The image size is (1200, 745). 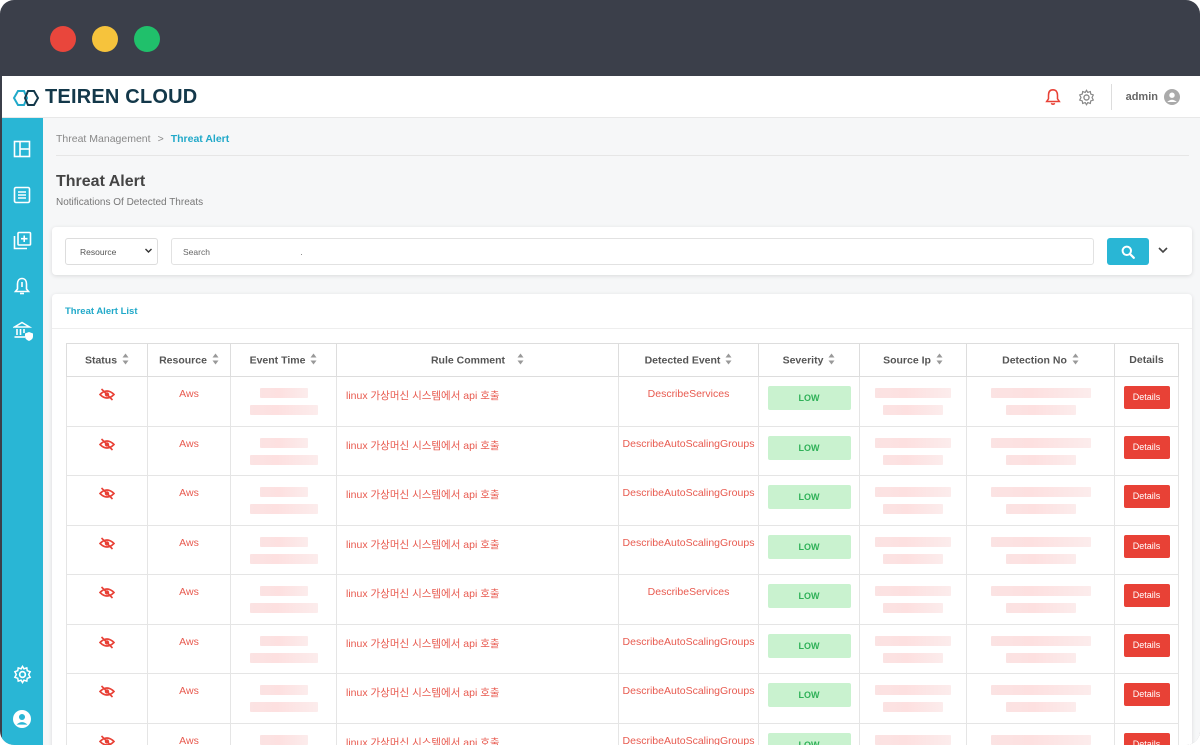 What do you see at coordinates (22, 676) in the screenshot?
I see `settings-icon` at bounding box center [22, 676].